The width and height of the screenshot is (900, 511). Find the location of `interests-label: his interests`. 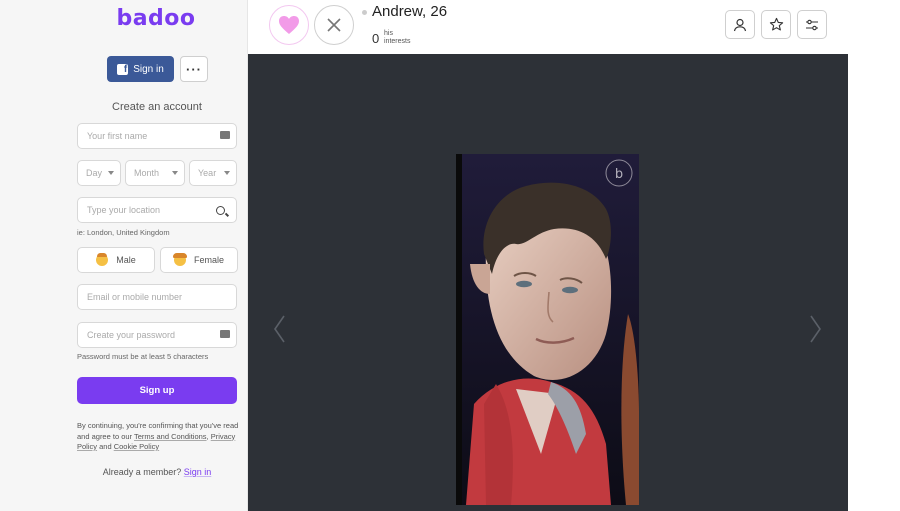

interests-label: his interests is located at coordinates (397, 38).